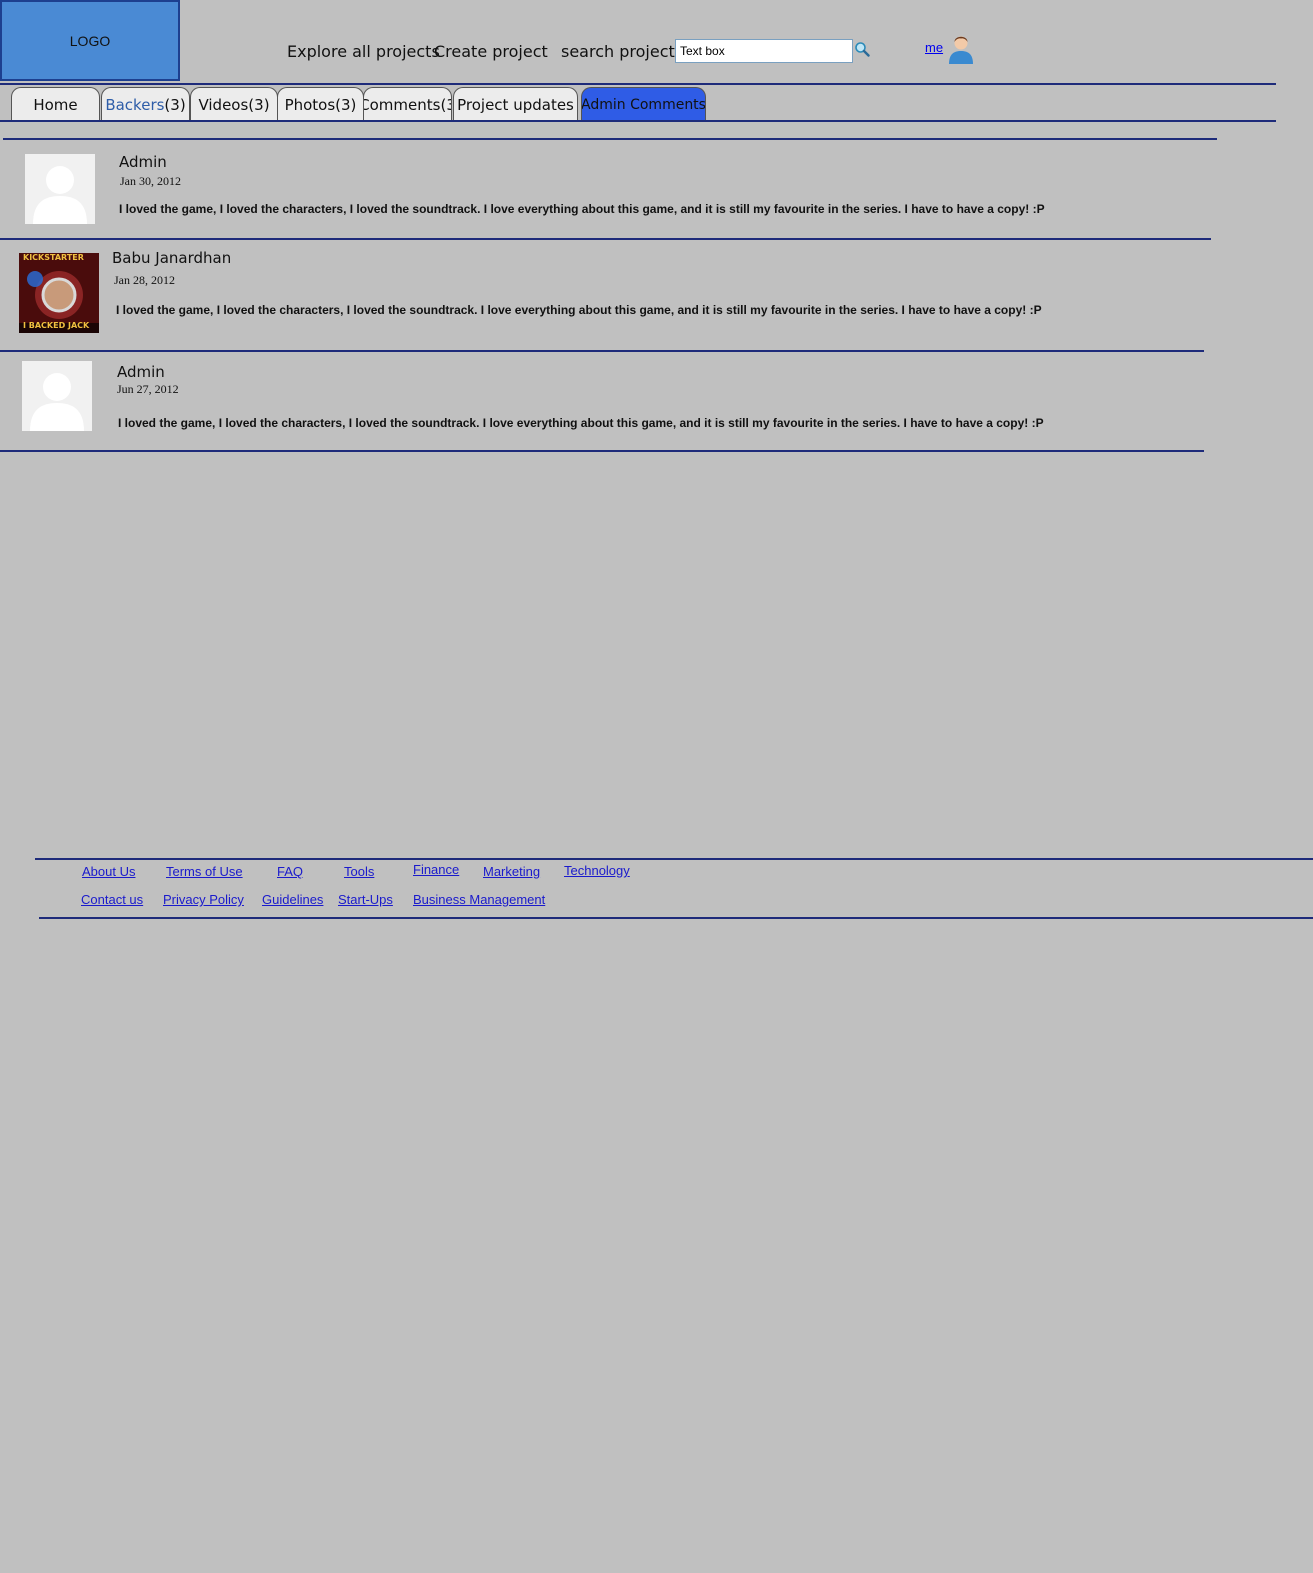 This screenshot has height=1573, width=1313. Describe the element at coordinates (491, 51) in the screenshot. I see `nav-create-project: Create project` at that location.